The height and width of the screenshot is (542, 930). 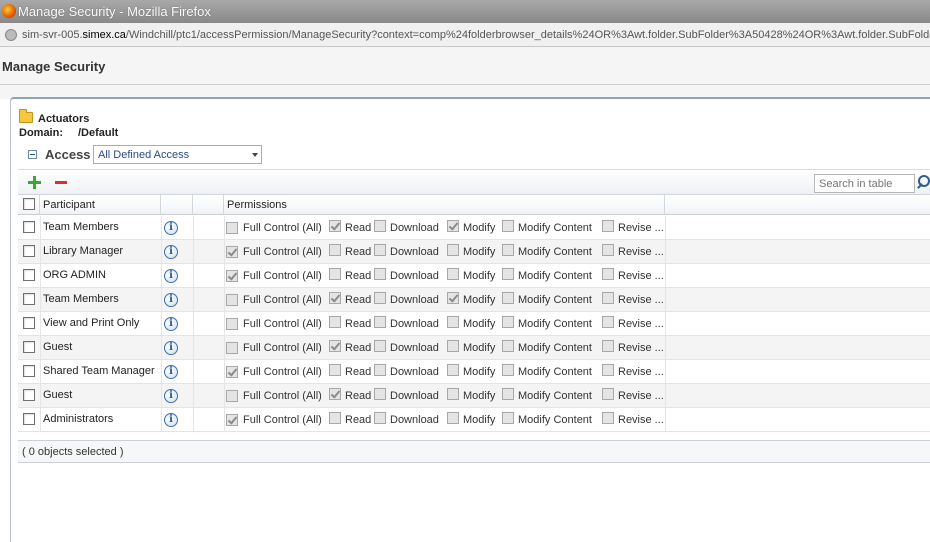 What do you see at coordinates (91, 323) in the screenshot?
I see `participant-name: View and Print Only` at bounding box center [91, 323].